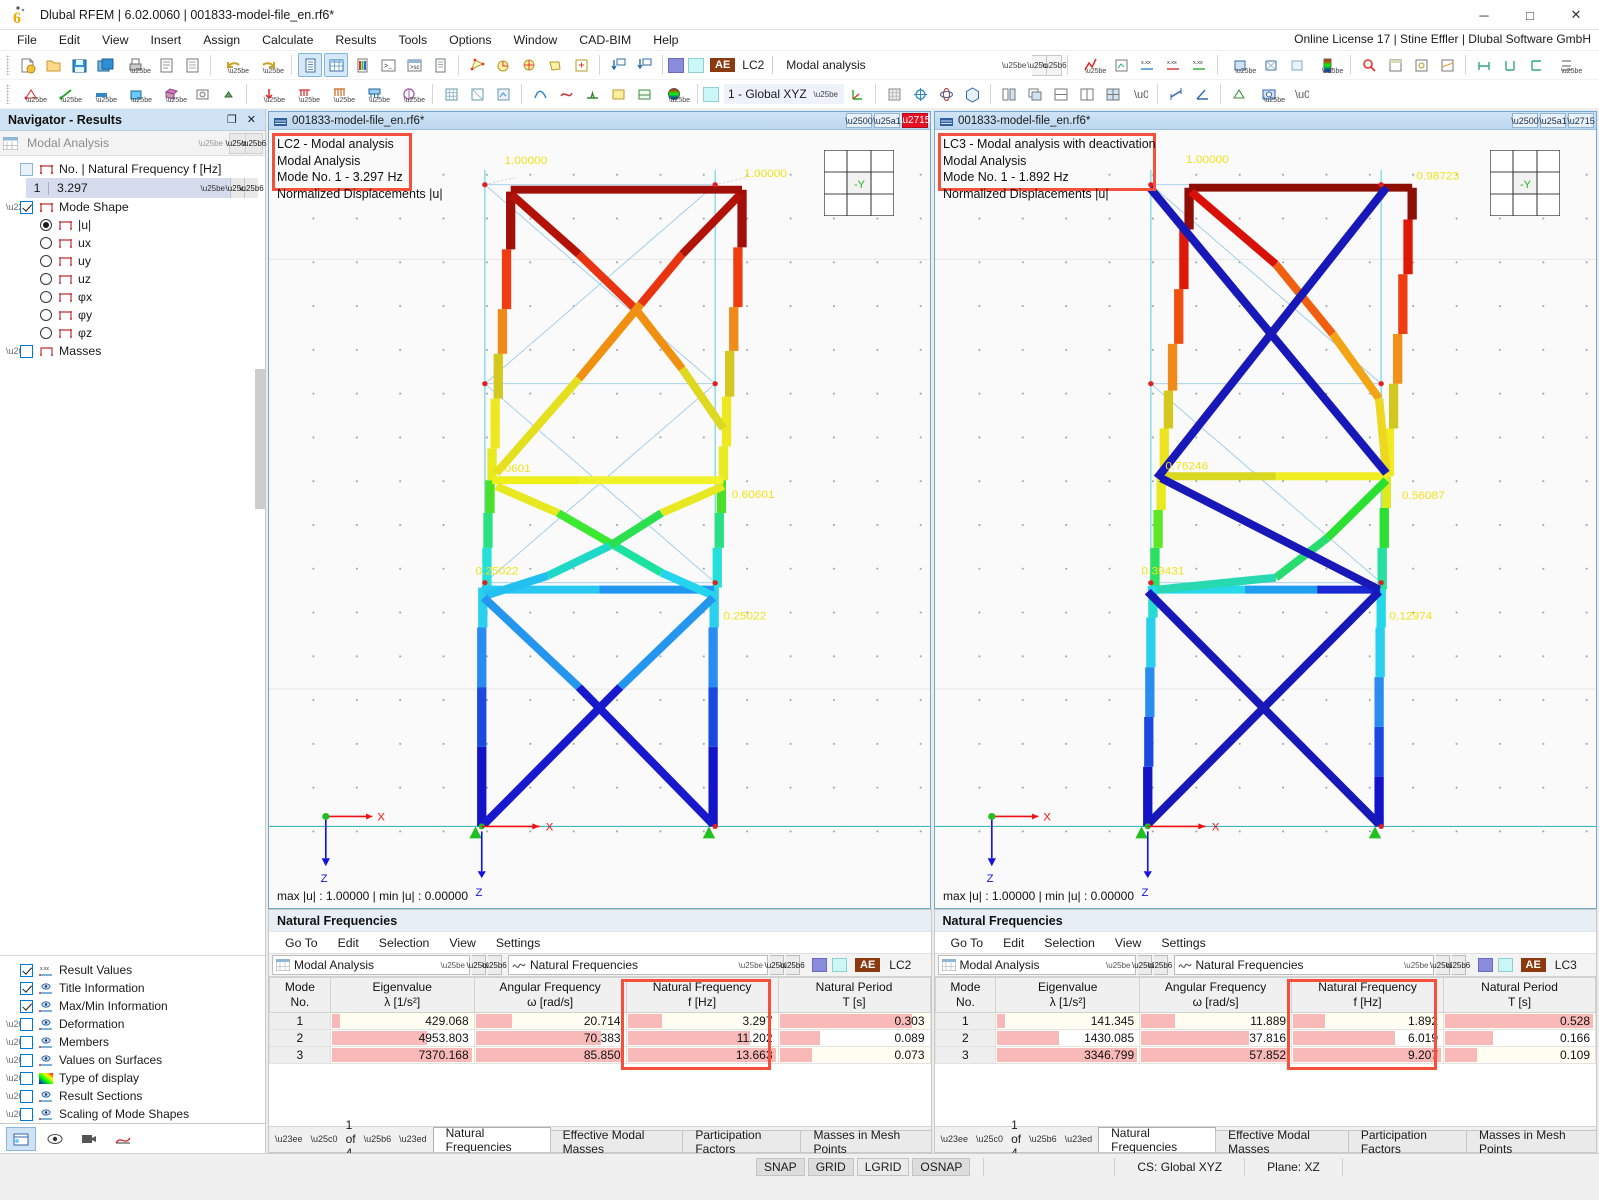  I want to click on display-item-values-on-surfaces: \u203a Values on Surfaces, so click(132, 1060).